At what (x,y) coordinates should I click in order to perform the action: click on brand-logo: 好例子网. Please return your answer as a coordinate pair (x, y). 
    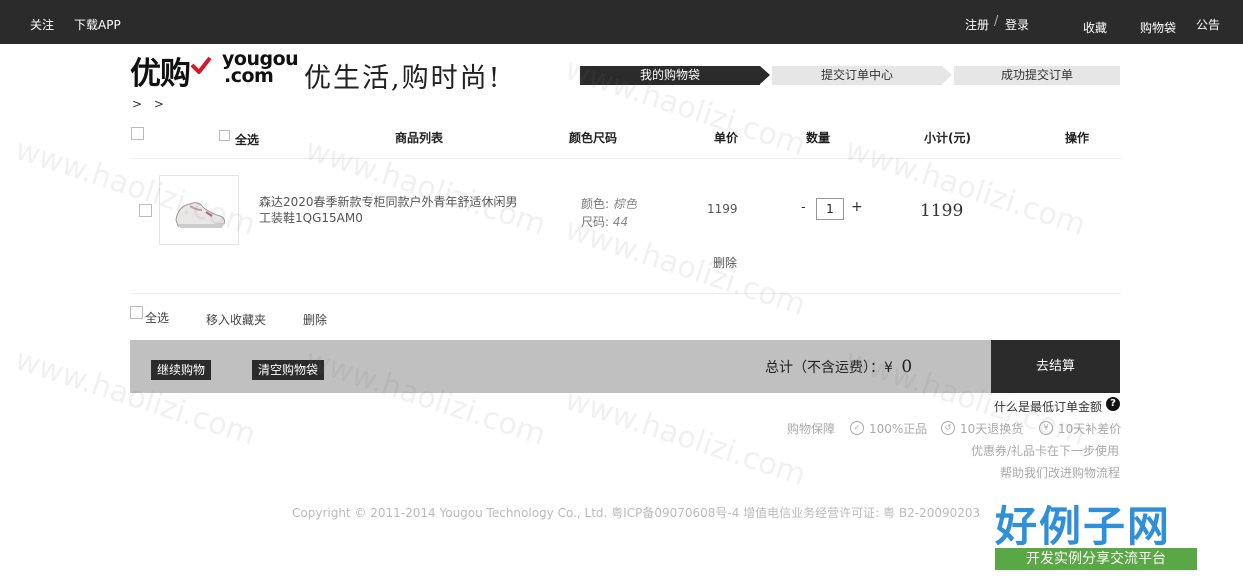
    Looking at the image, I should click on (1083, 526).